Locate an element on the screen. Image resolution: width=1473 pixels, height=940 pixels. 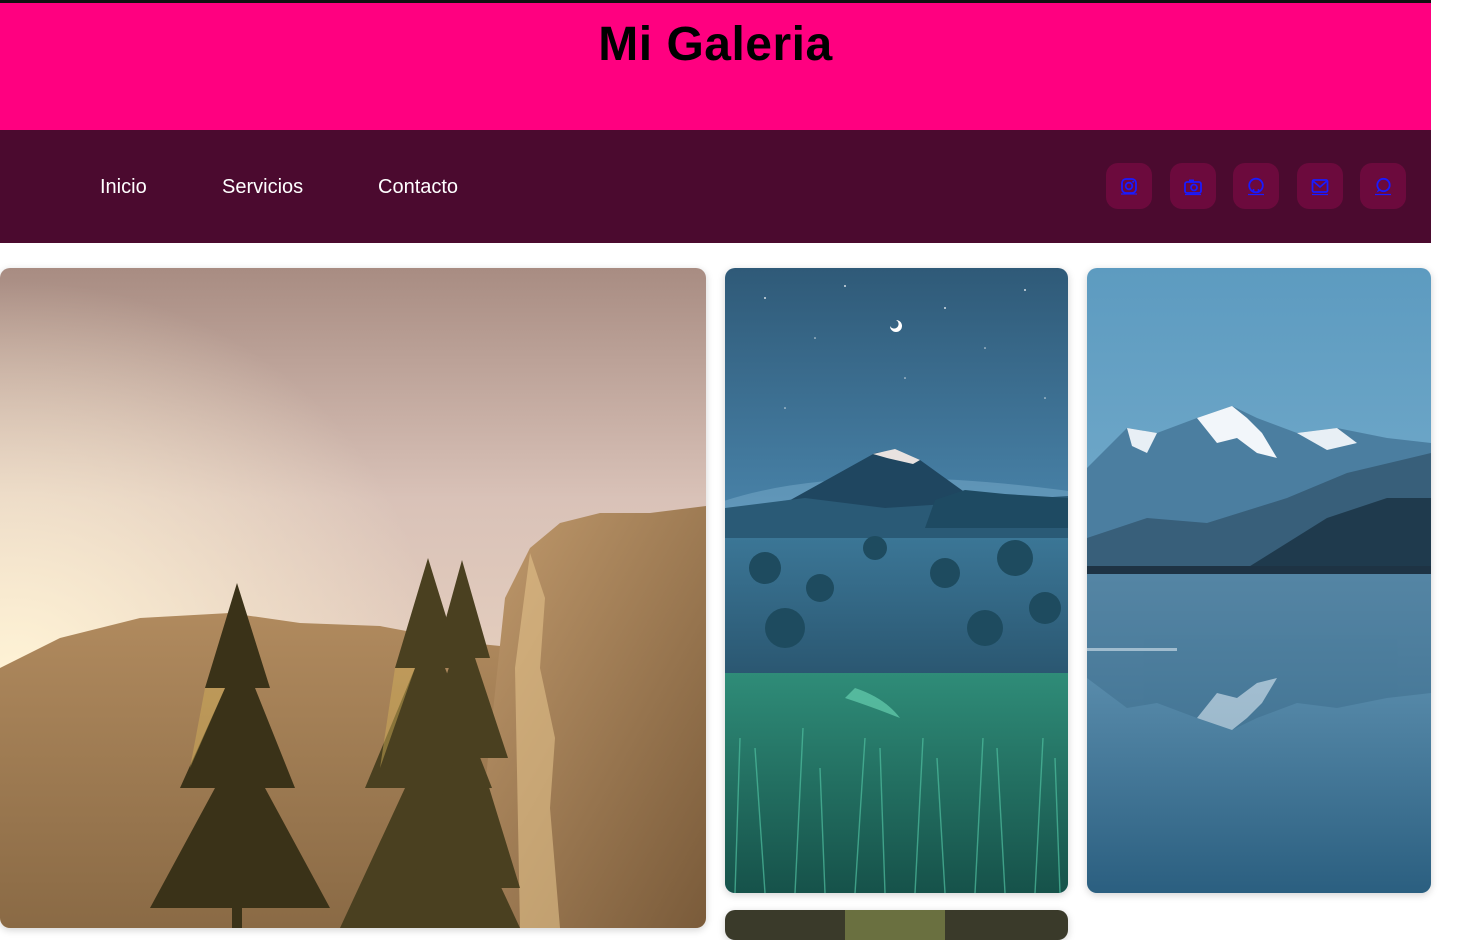
mail-icon is located at coordinates (1320, 187).